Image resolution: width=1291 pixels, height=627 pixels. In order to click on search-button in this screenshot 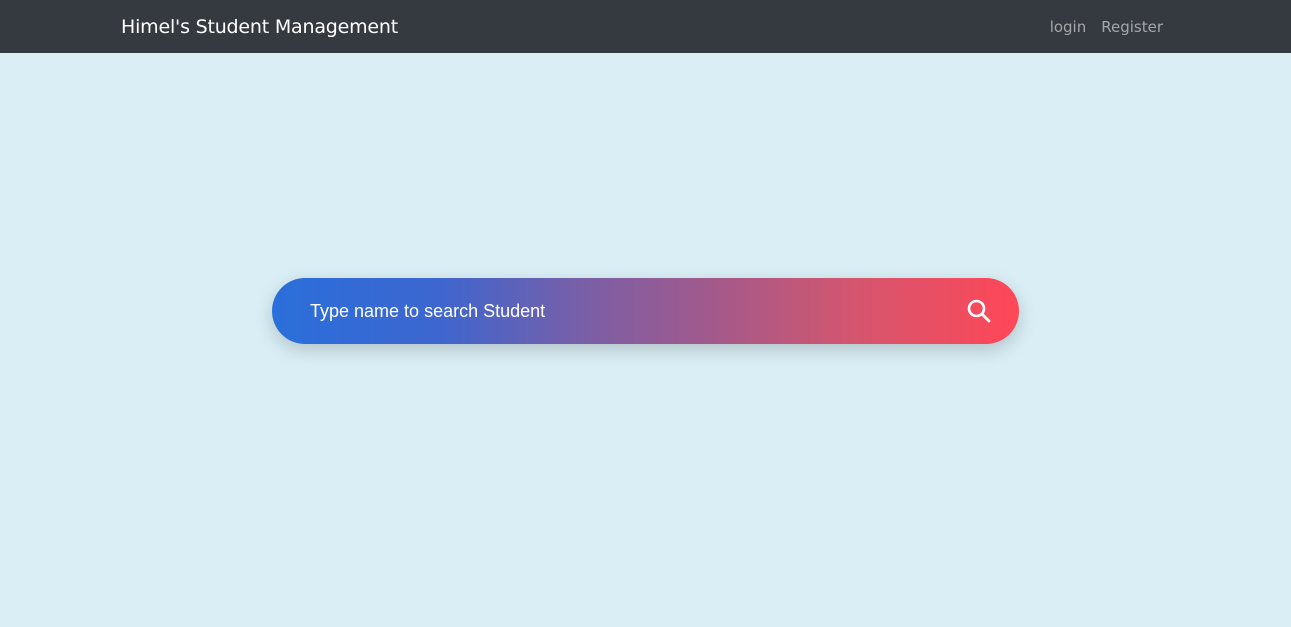, I will do `click(979, 311)`.